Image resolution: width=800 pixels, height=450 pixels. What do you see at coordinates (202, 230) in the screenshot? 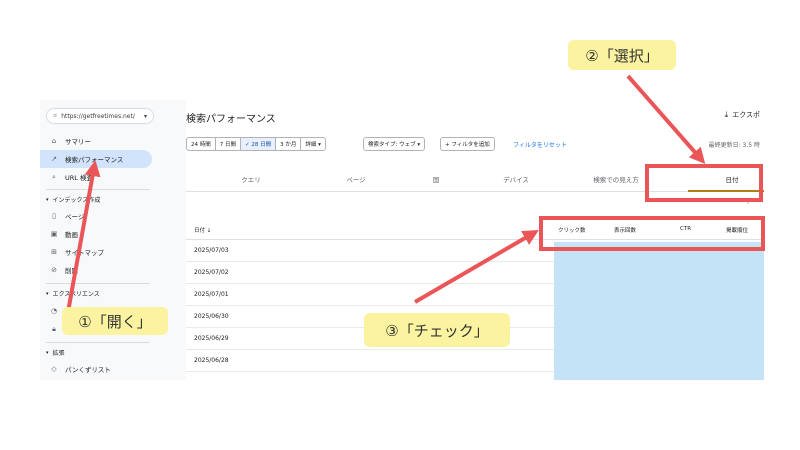
I see `column-date: 日付 ↓` at bounding box center [202, 230].